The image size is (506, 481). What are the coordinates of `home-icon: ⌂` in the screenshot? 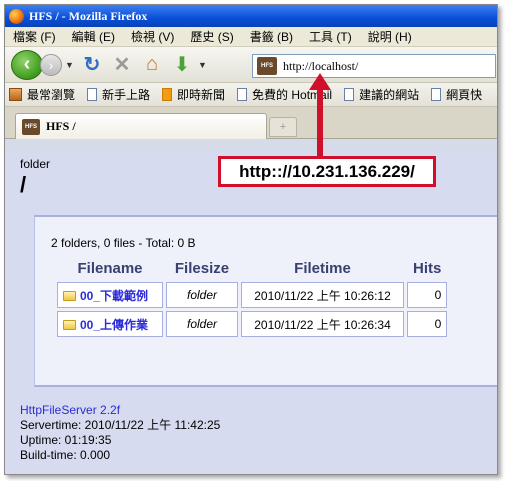 It's located at (152, 64).